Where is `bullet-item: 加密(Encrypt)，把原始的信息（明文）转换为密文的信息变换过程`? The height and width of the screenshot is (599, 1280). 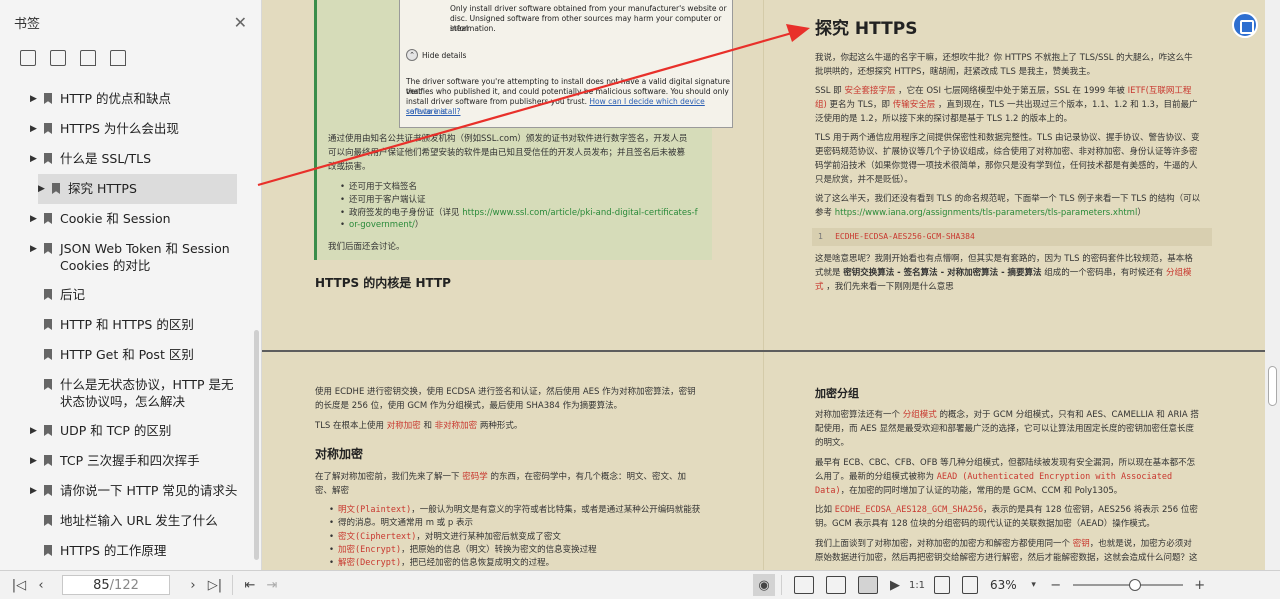 bullet-item: 加密(Encrypt)，把原始的信息（明文）转换为密文的信息变换过程 is located at coordinates (463, 550).